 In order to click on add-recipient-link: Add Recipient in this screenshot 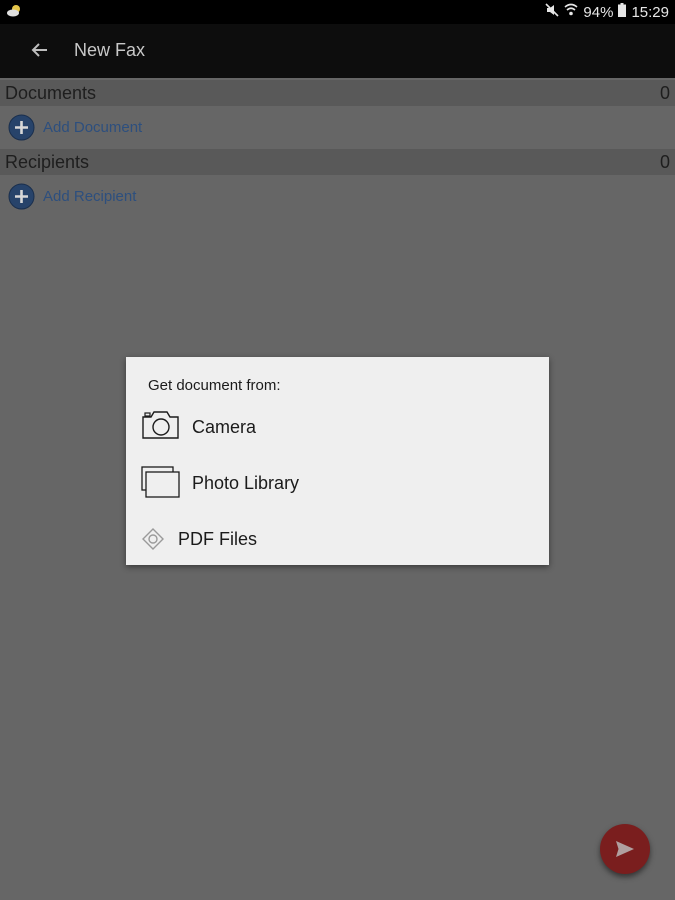, I will do `click(89, 196)`.